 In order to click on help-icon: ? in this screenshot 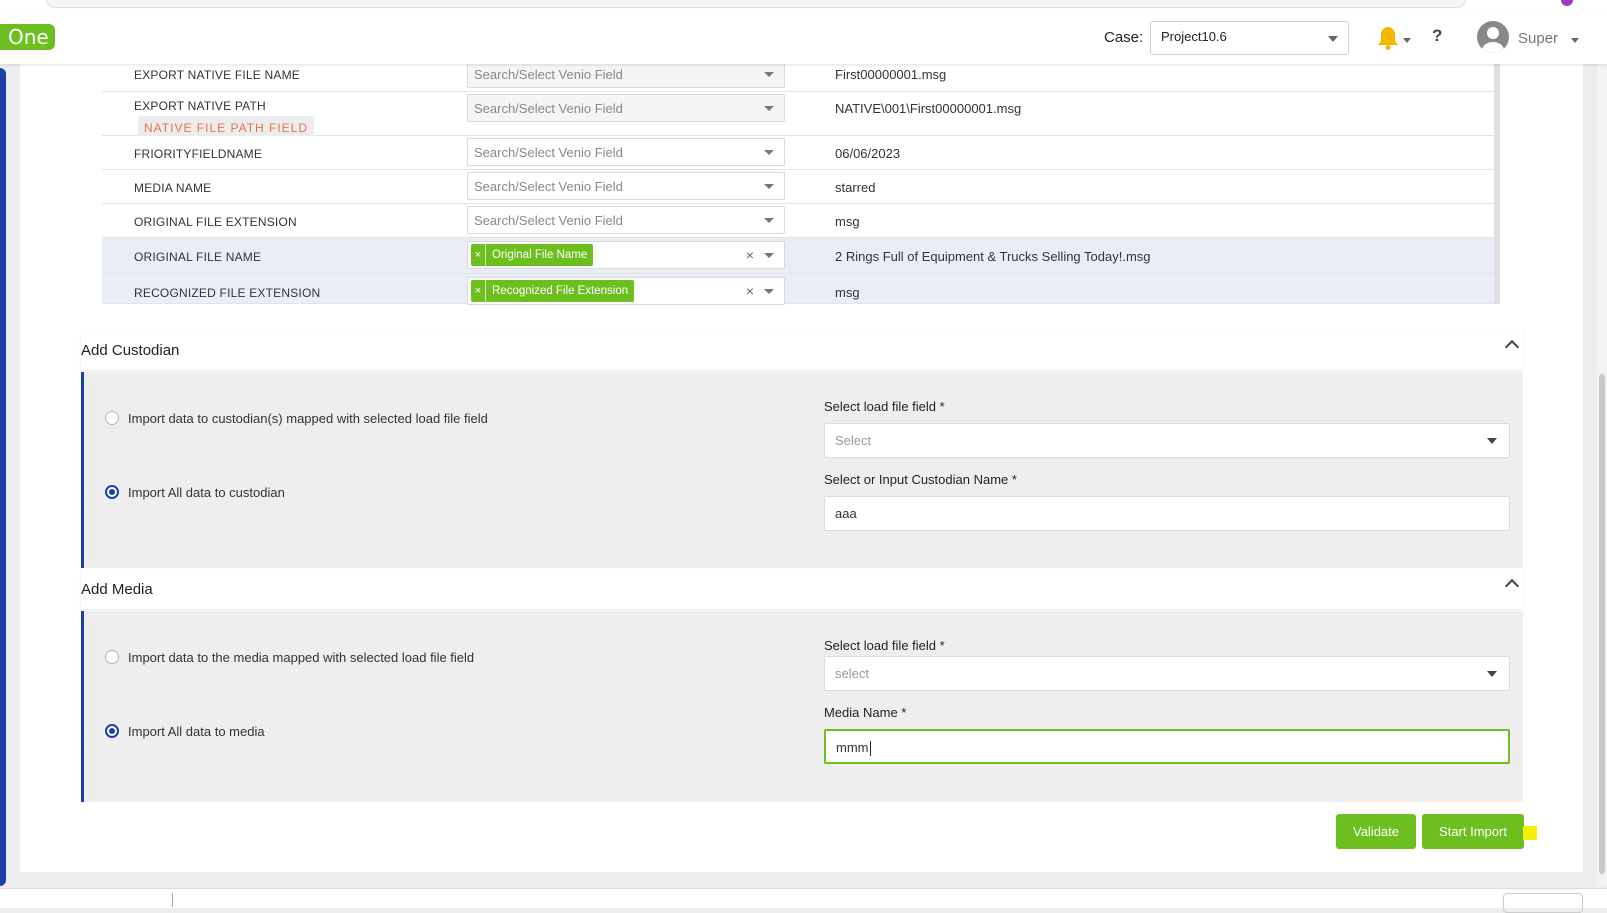, I will do `click(1437, 36)`.